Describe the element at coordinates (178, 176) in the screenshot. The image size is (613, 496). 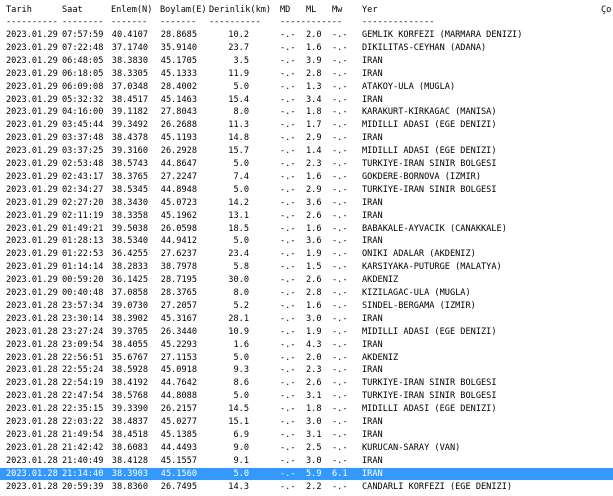
I see `cell-longitude: 27.2247` at that location.